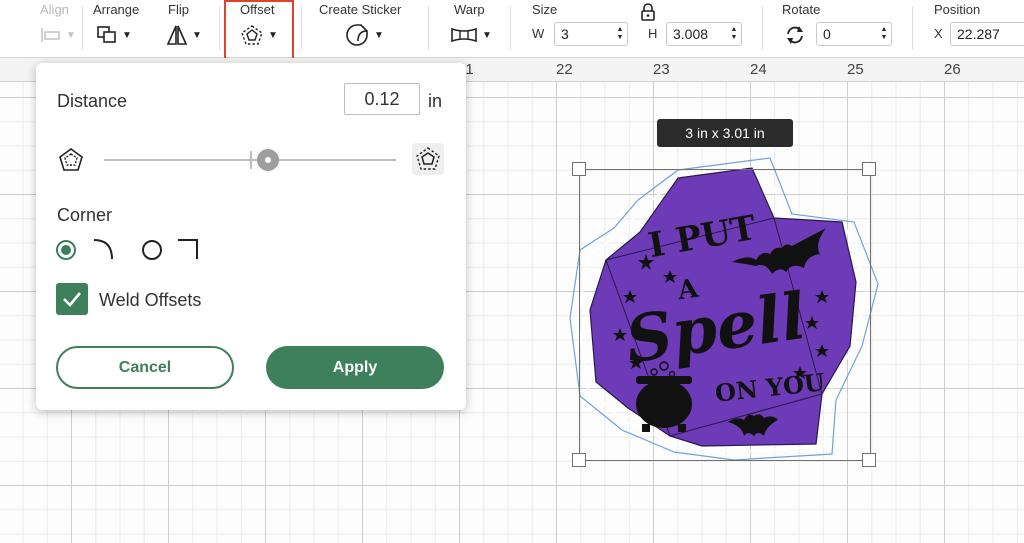 Image resolution: width=1024 pixels, height=543 pixels. What do you see at coordinates (801, 9) in the screenshot?
I see `rotate-label: Rotate` at bounding box center [801, 9].